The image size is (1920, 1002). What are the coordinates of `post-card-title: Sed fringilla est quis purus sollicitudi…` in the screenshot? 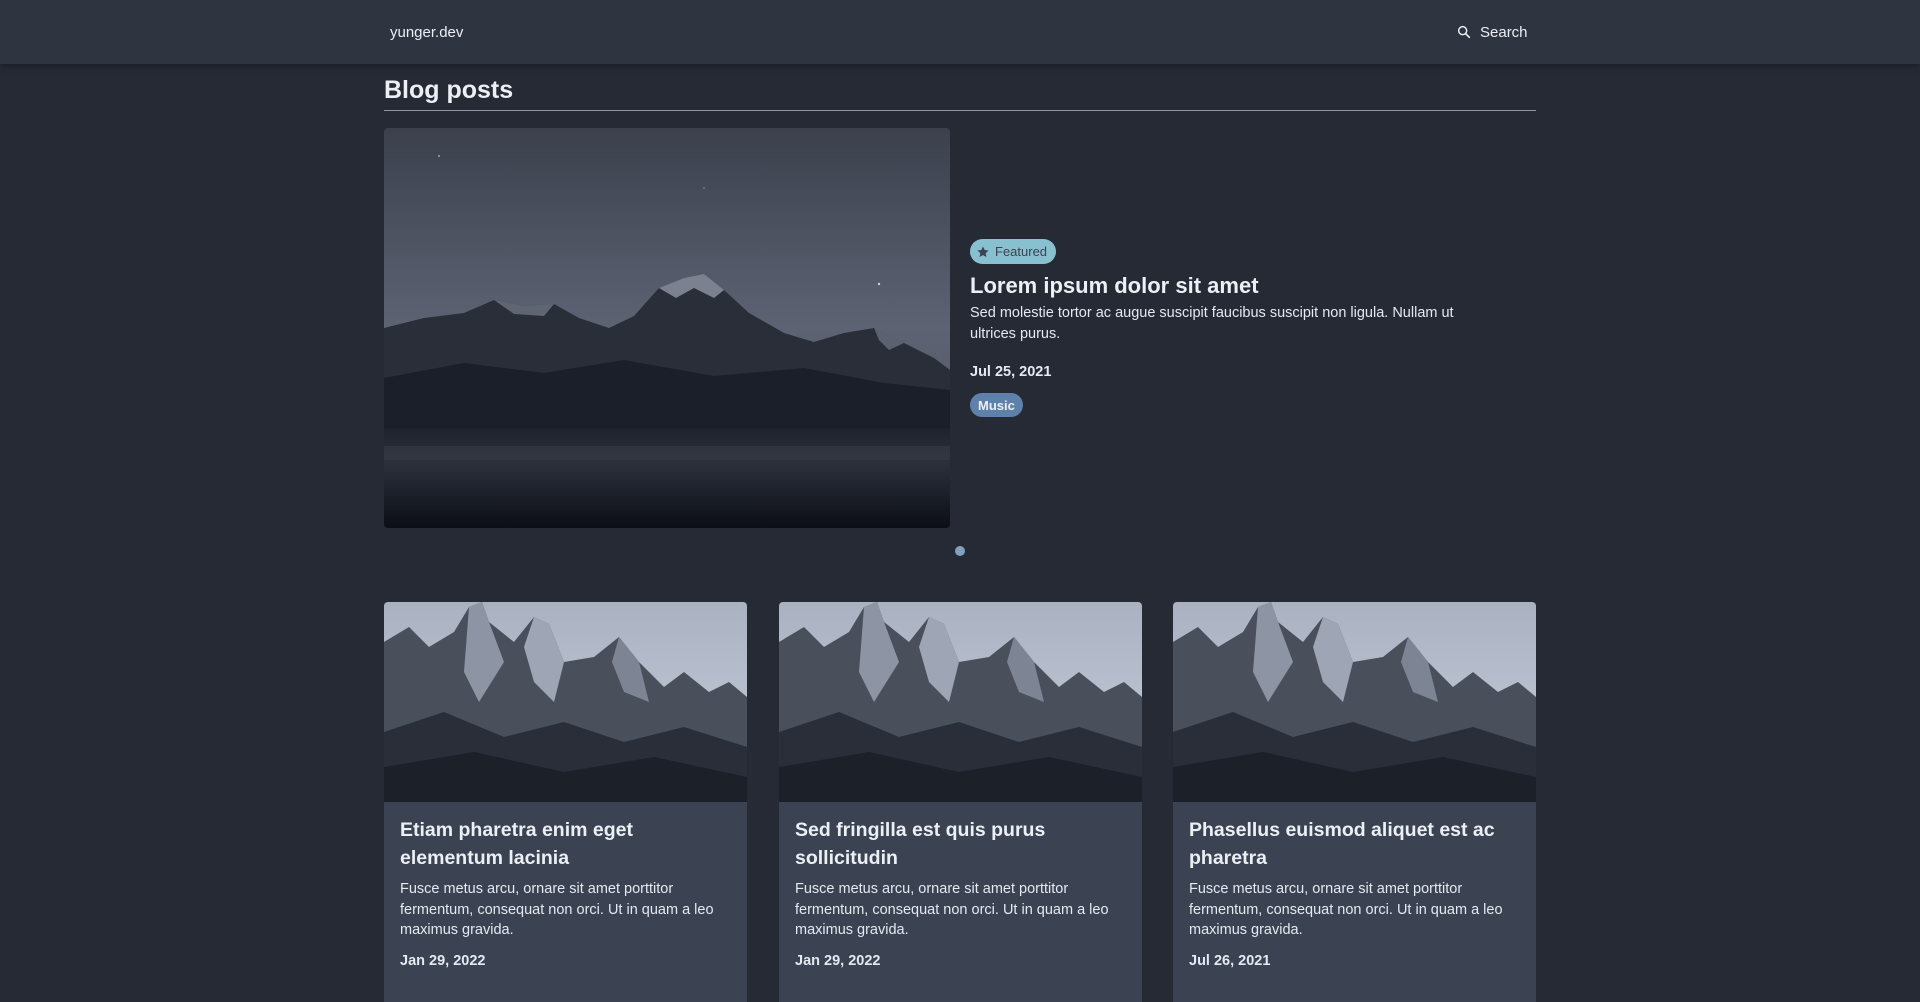 It's located at (962, 844).